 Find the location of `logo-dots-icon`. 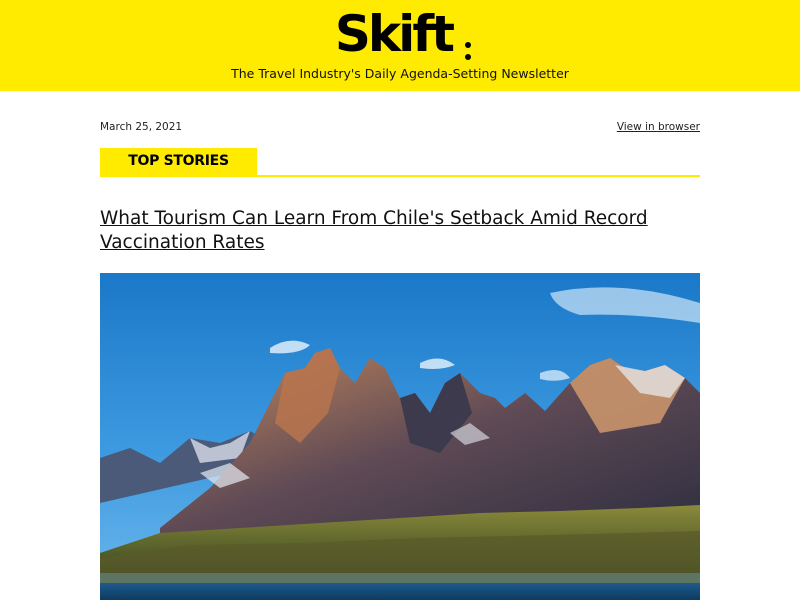

logo-dots-icon is located at coordinates (469, 44).